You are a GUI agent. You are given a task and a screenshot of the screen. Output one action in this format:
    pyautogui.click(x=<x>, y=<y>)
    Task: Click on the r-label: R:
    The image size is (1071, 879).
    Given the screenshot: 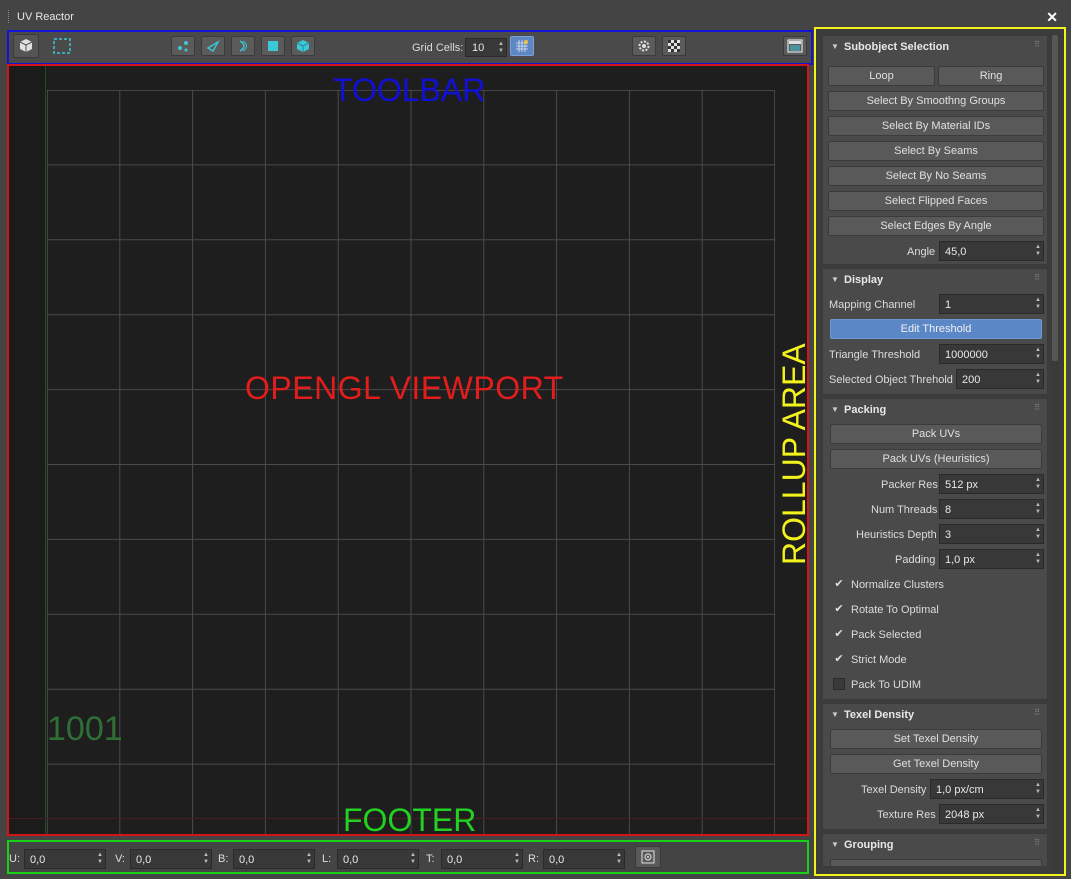 What is the action you would take?
    pyautogui.click(x=533, y=859)
    